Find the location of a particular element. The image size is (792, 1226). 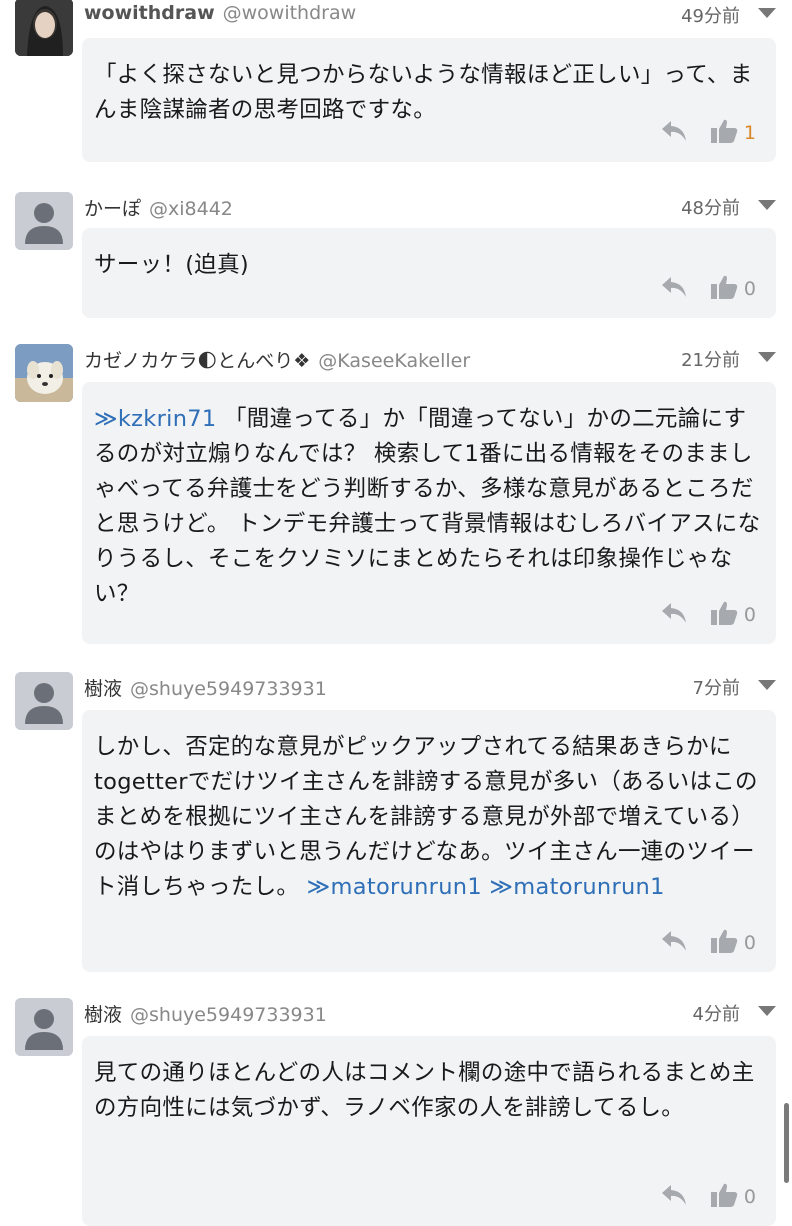

comment-bubble: サーッ！(迫真) 0 is located at coordinates (429, 273).